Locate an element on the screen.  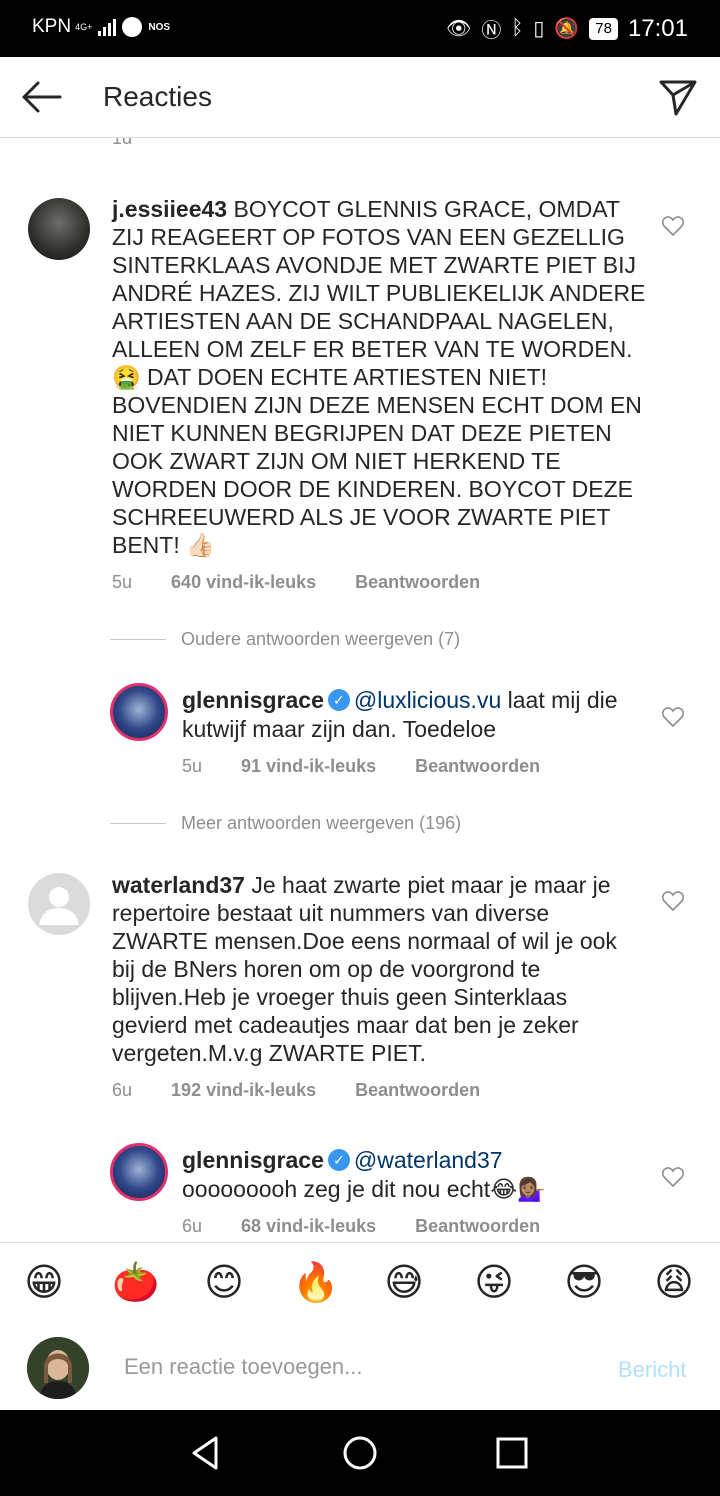
mention-link: @luxlicious.vu is located at coordinates (427, 700).